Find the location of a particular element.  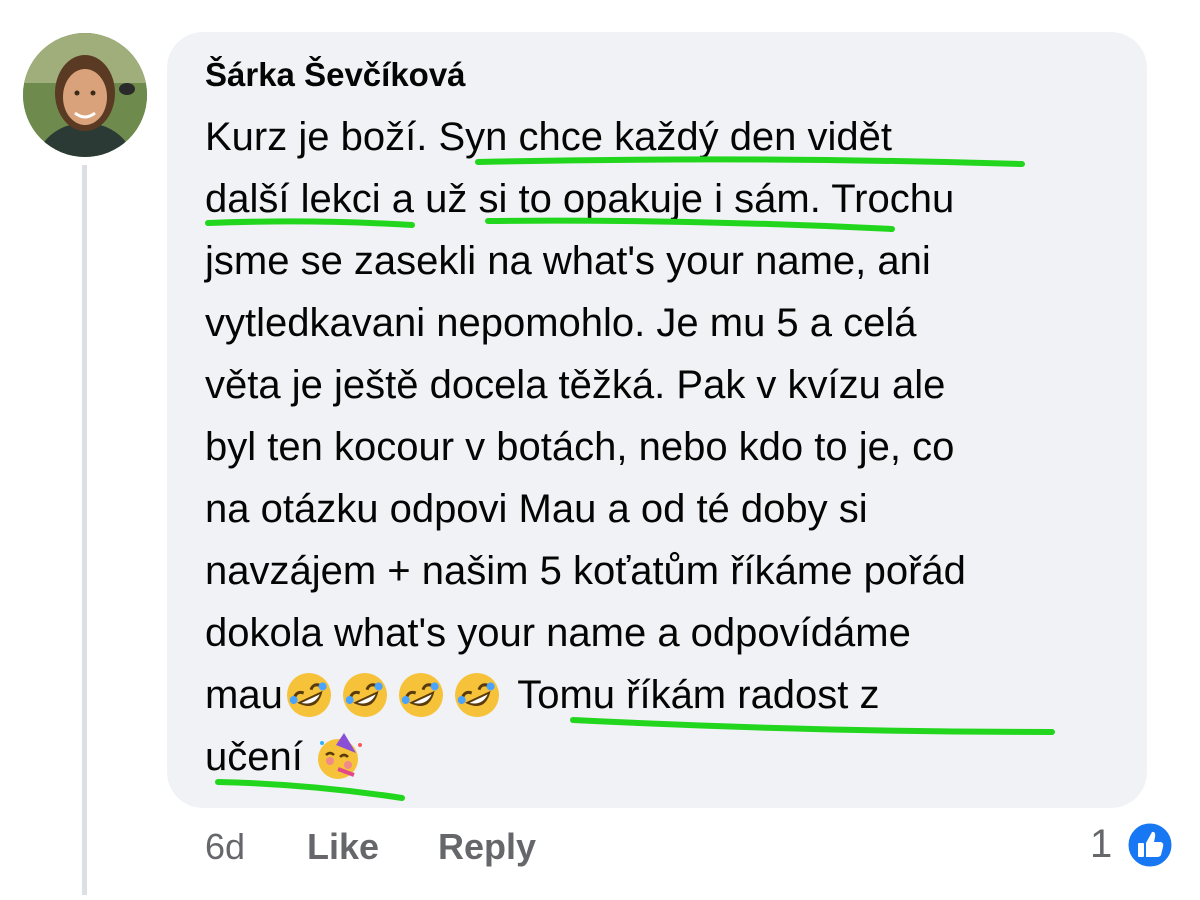

comment-timestamp: 6d is located at coordinates (225, 847).